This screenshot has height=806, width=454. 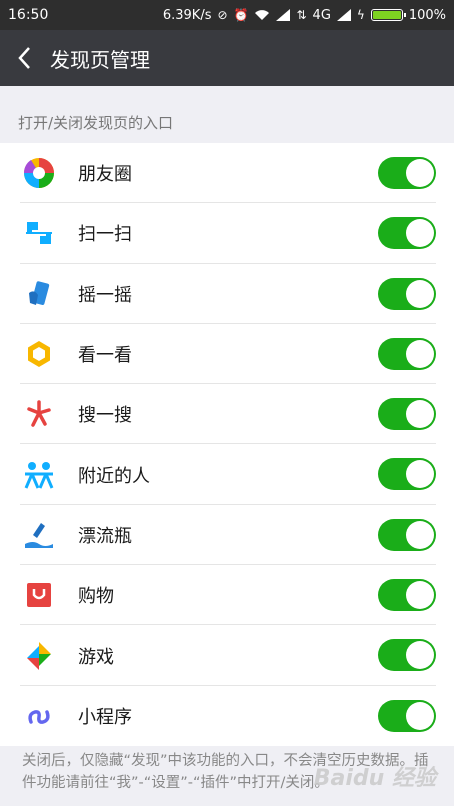 I want to click on list-item-shake: 摇一摇, so click(x=227, y=294).